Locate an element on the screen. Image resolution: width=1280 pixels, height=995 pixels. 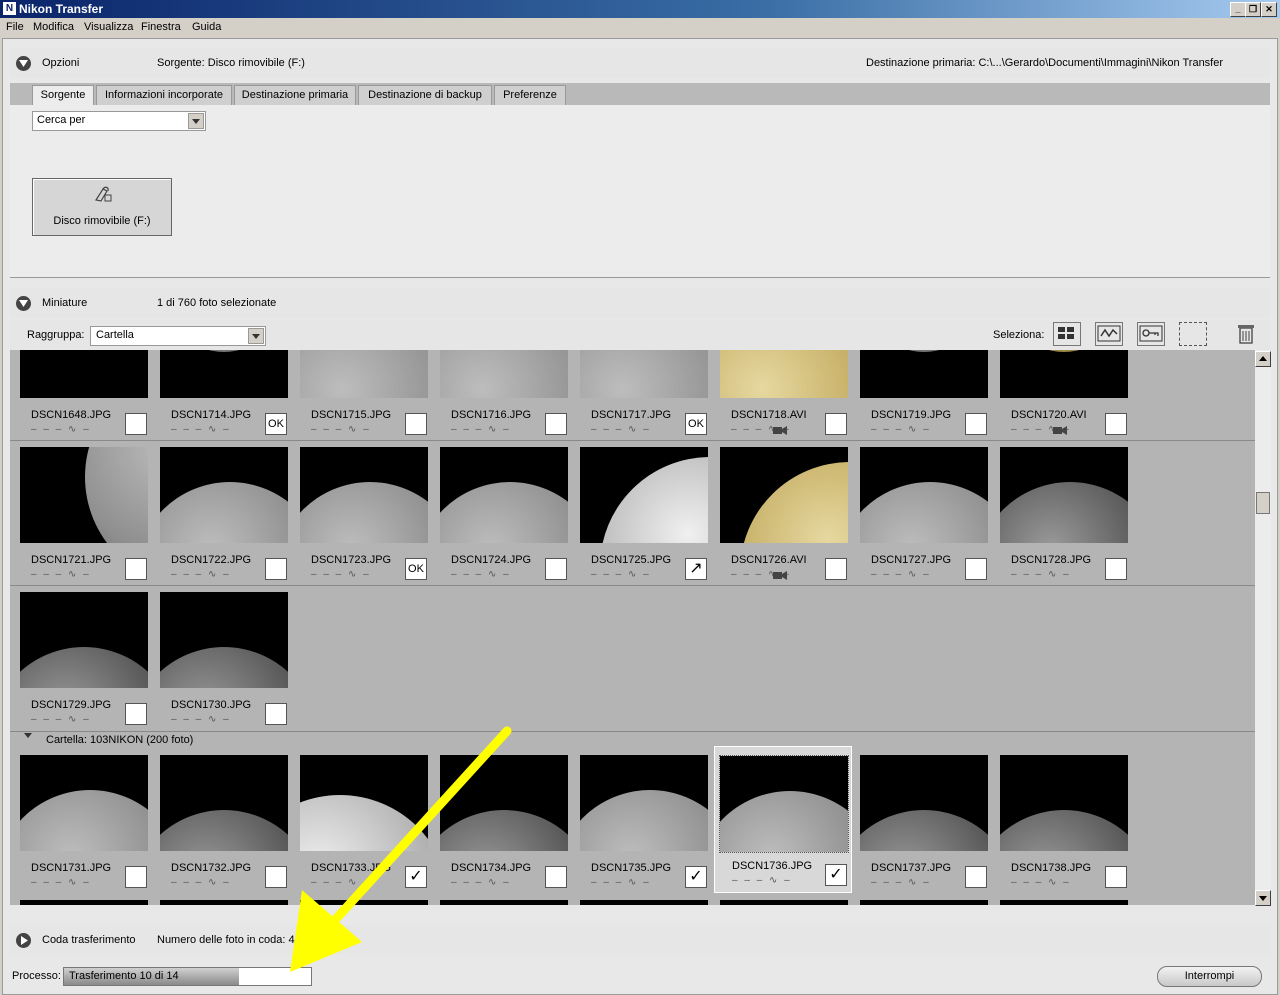
select-none-button is located at coordinates (1193, 334).